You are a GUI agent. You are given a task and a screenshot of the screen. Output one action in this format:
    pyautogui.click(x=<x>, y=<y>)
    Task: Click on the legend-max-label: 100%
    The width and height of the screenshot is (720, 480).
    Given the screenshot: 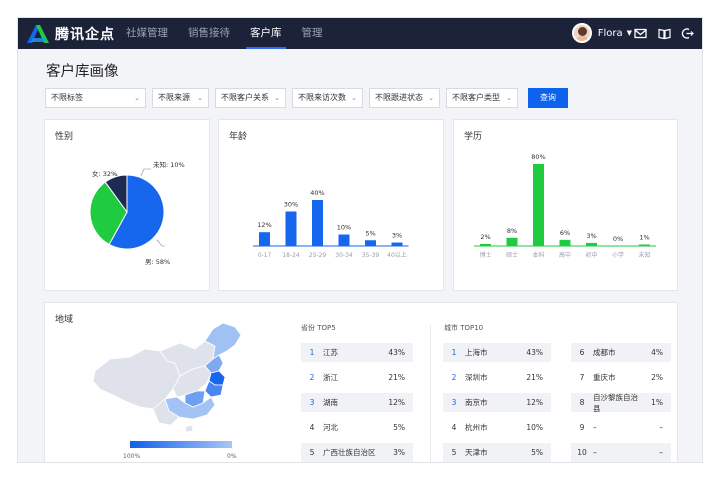 What is the action you would take?
    pyautogui.click(x=132, y=456)
    